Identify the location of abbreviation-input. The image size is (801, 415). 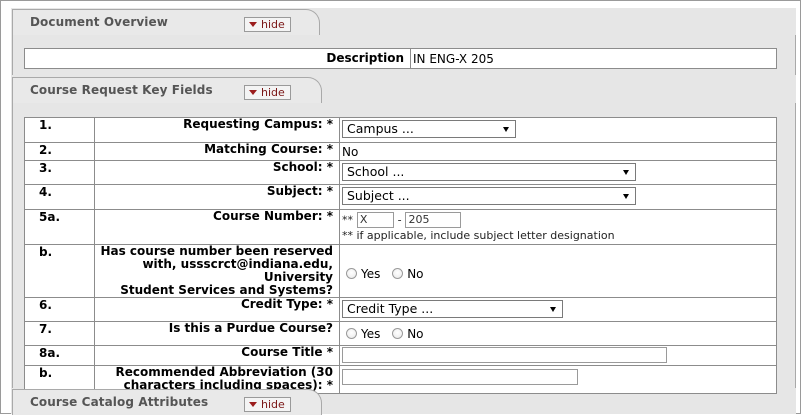
(460, 377).